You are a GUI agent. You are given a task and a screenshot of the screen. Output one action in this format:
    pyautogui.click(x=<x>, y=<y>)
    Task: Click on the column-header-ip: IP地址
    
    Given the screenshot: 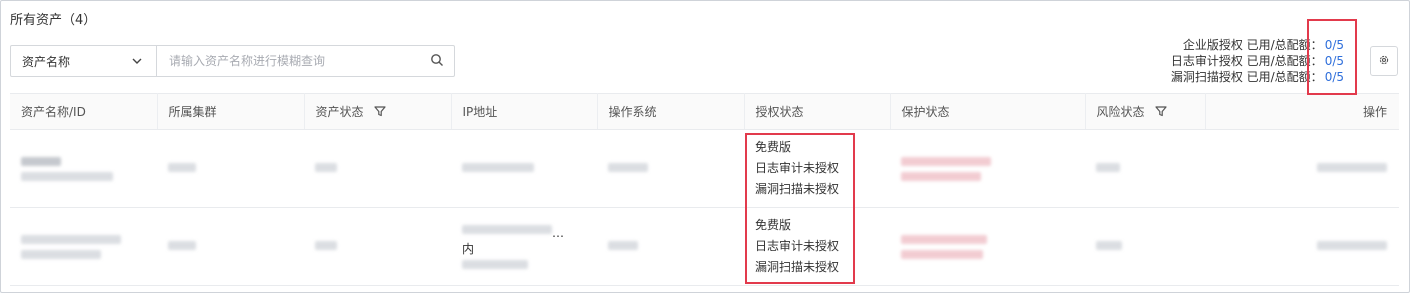 What is the action you would take?
    pyautogui.click(x=524, y=111)
    